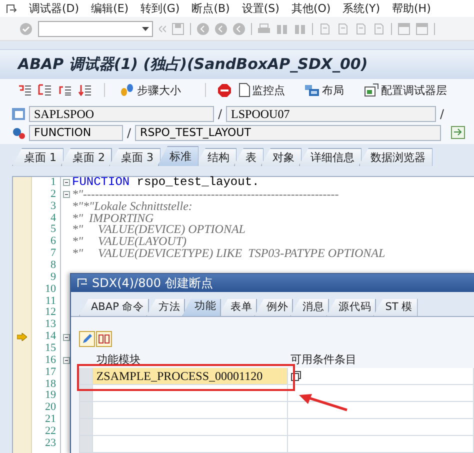 The width and height of the screenshot is (474, 453). Describe the element at coordinates (50, 444) in the screenshot. I see `line-number: 23` at that location.